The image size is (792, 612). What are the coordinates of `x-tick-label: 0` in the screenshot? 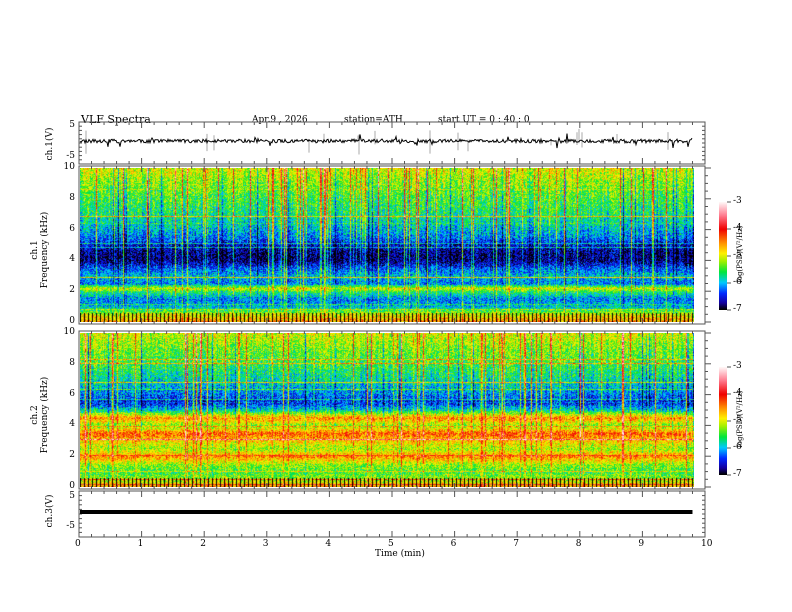 It's located at (78, 544).